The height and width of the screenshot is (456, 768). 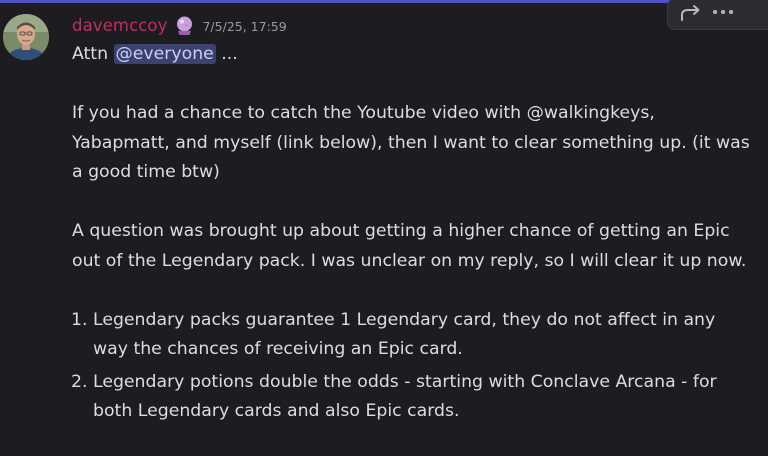 I want to click on more-options-icon, so click(x=723, y=13).